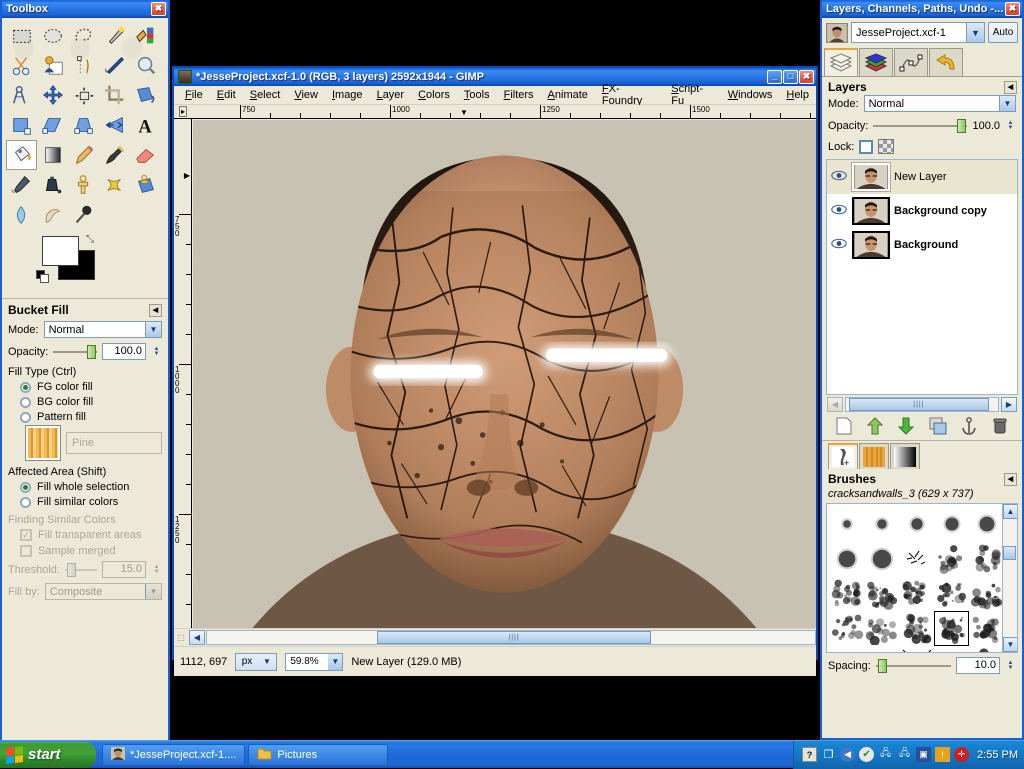  Describe the element at coordinates (1010, 665) in the screenshot. I see `spacing-stepper: ▲ ▼` at that location.